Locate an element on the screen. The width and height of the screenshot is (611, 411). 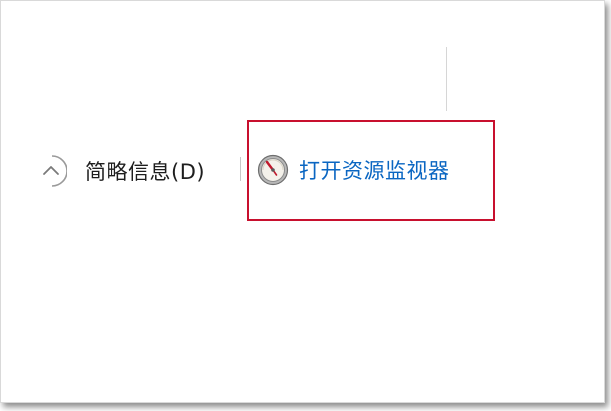
resource-monitor-gauge-icon is located at coordinates (273, 170).